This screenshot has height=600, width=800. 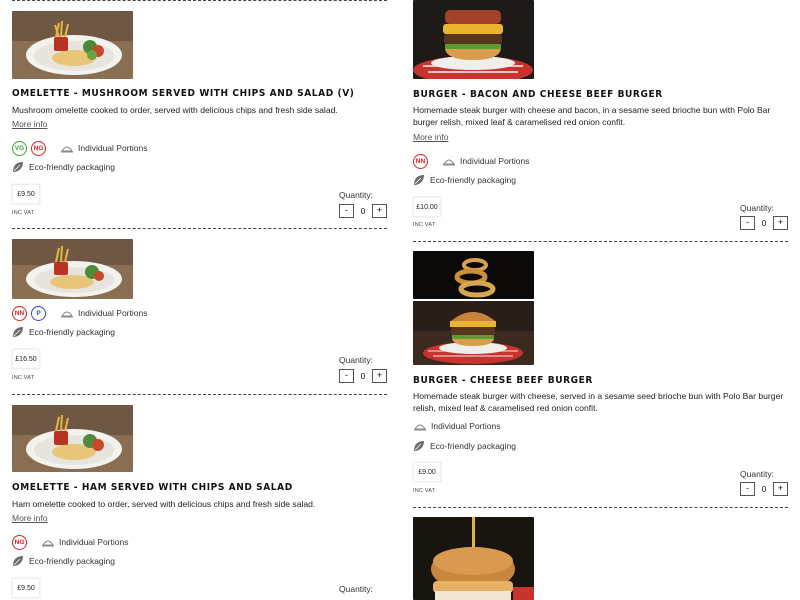 I want to click on dietary-badges: NN P Individual Portions, so click(x=79, y=313).